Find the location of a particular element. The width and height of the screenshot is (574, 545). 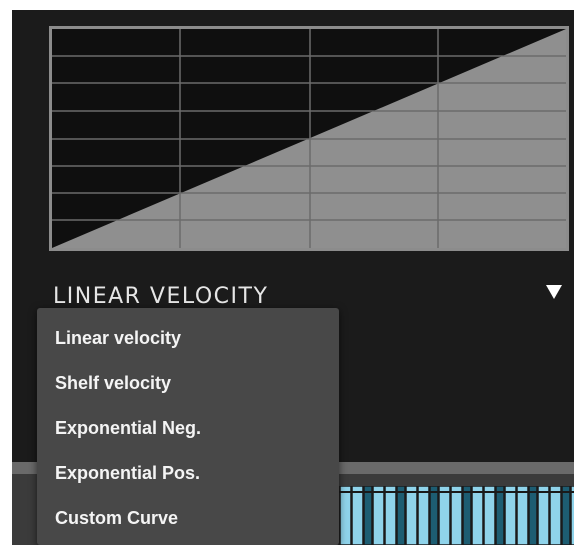

keyboard-keys is located at coordinates (456, 515).